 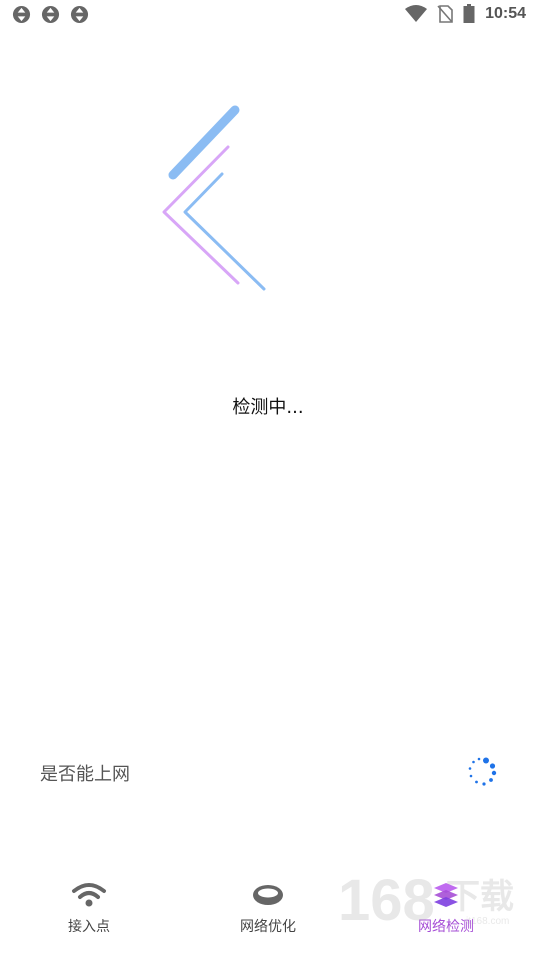 I want to click on status-bar: 10:54, so click(x=268, y=15).